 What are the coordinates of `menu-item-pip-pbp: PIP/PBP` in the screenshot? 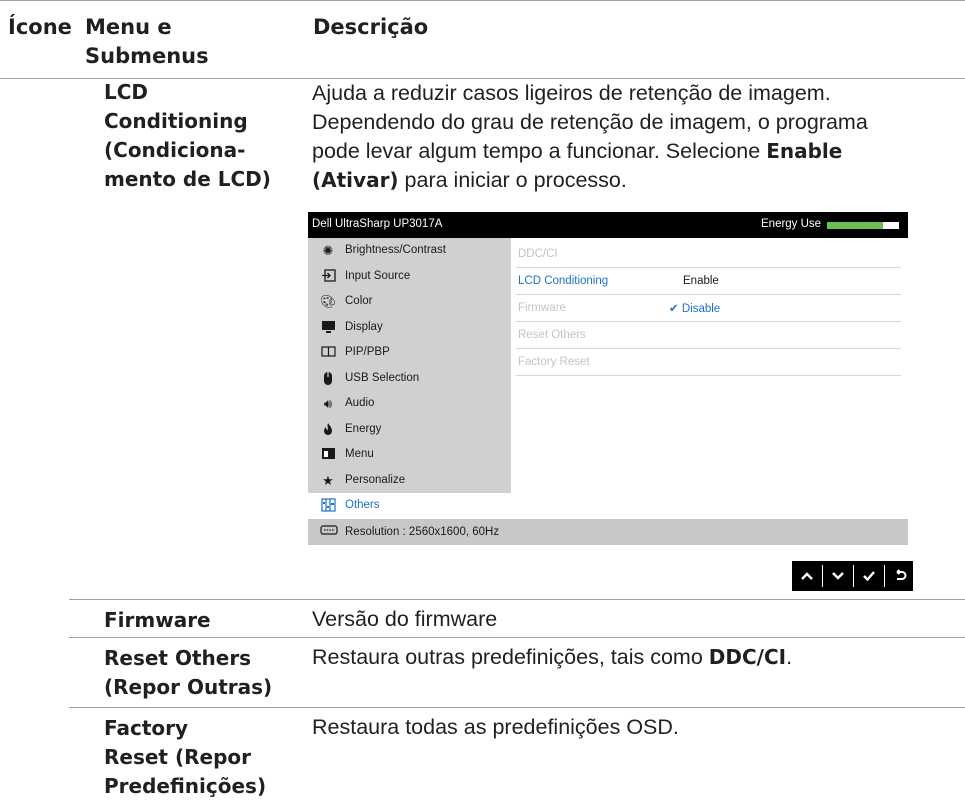 It's located at (409, 353).